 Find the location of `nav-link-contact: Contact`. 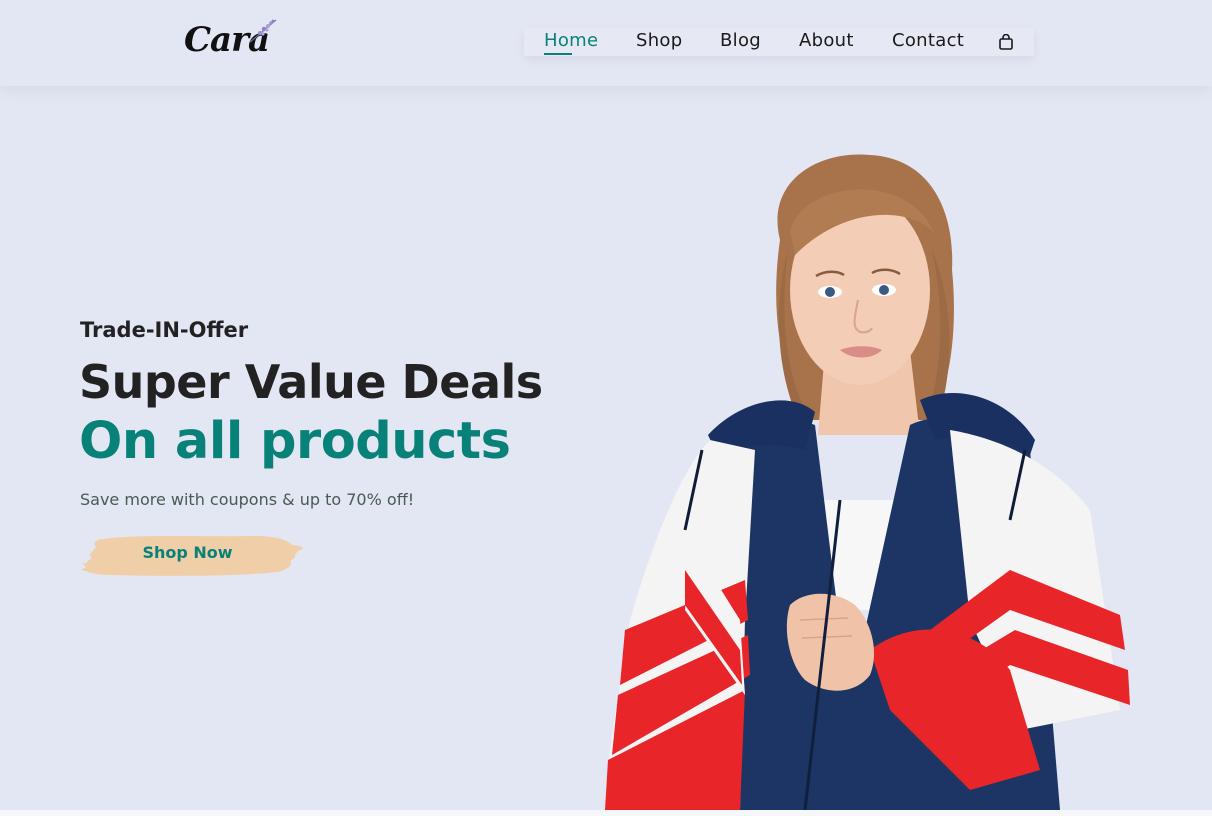

nav-link-contact: Contact is located at coordinates (928, 40).